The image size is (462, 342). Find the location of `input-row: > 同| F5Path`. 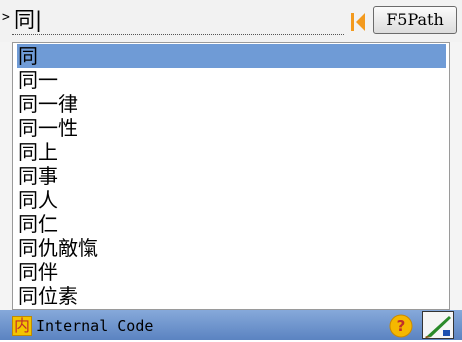

input-row: > 同| F5Path is located at coordinates (231, 21).